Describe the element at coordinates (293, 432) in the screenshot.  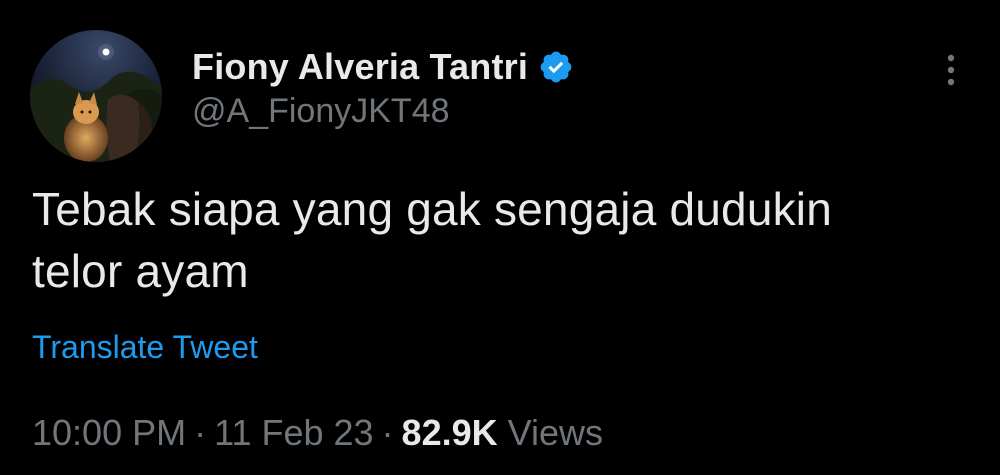
I see `tweet-date: 11 Feb 23` at that location.